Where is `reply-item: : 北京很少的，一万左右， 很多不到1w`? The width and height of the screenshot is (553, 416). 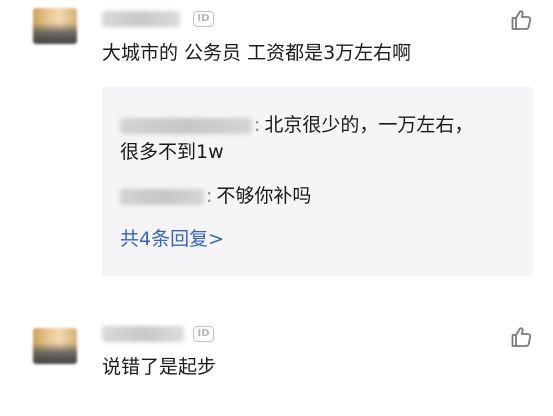 reply-item: : 北京很少的，一万左右， 很多不到1w is located at coordinates (296, 139).